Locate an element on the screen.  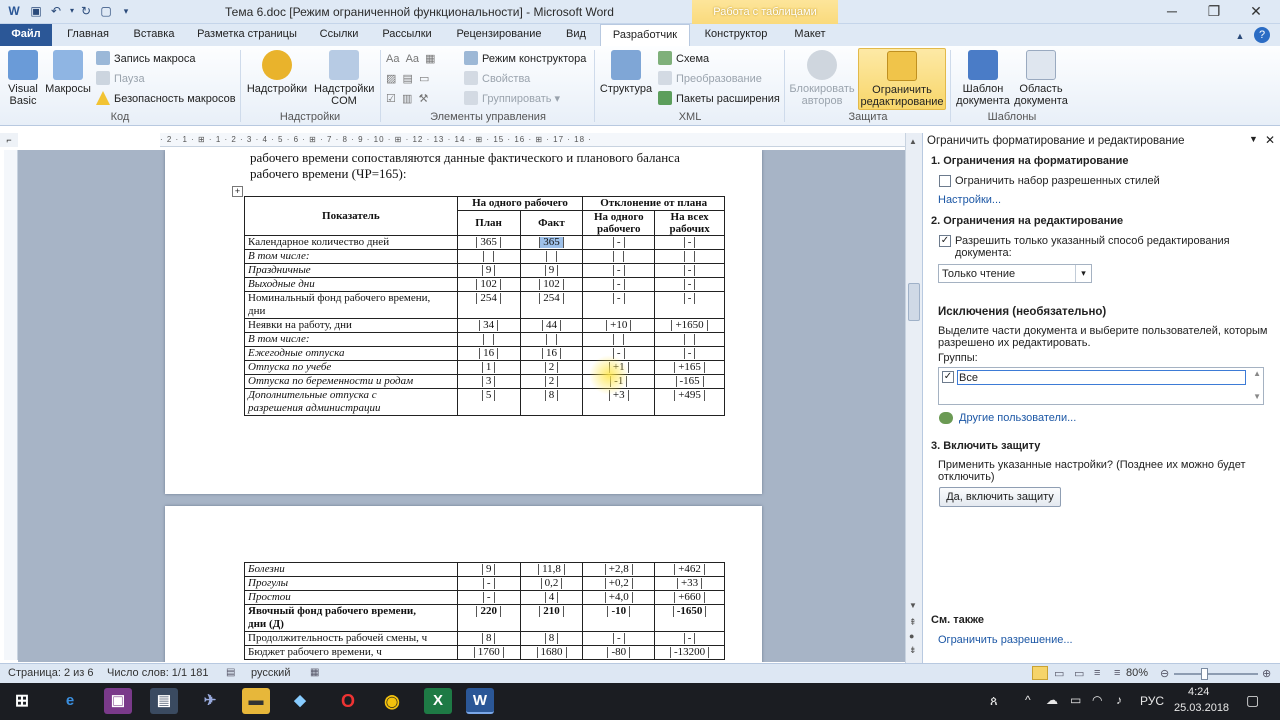
notifications-icon: ▢ is located at coordinates (1252, 700).